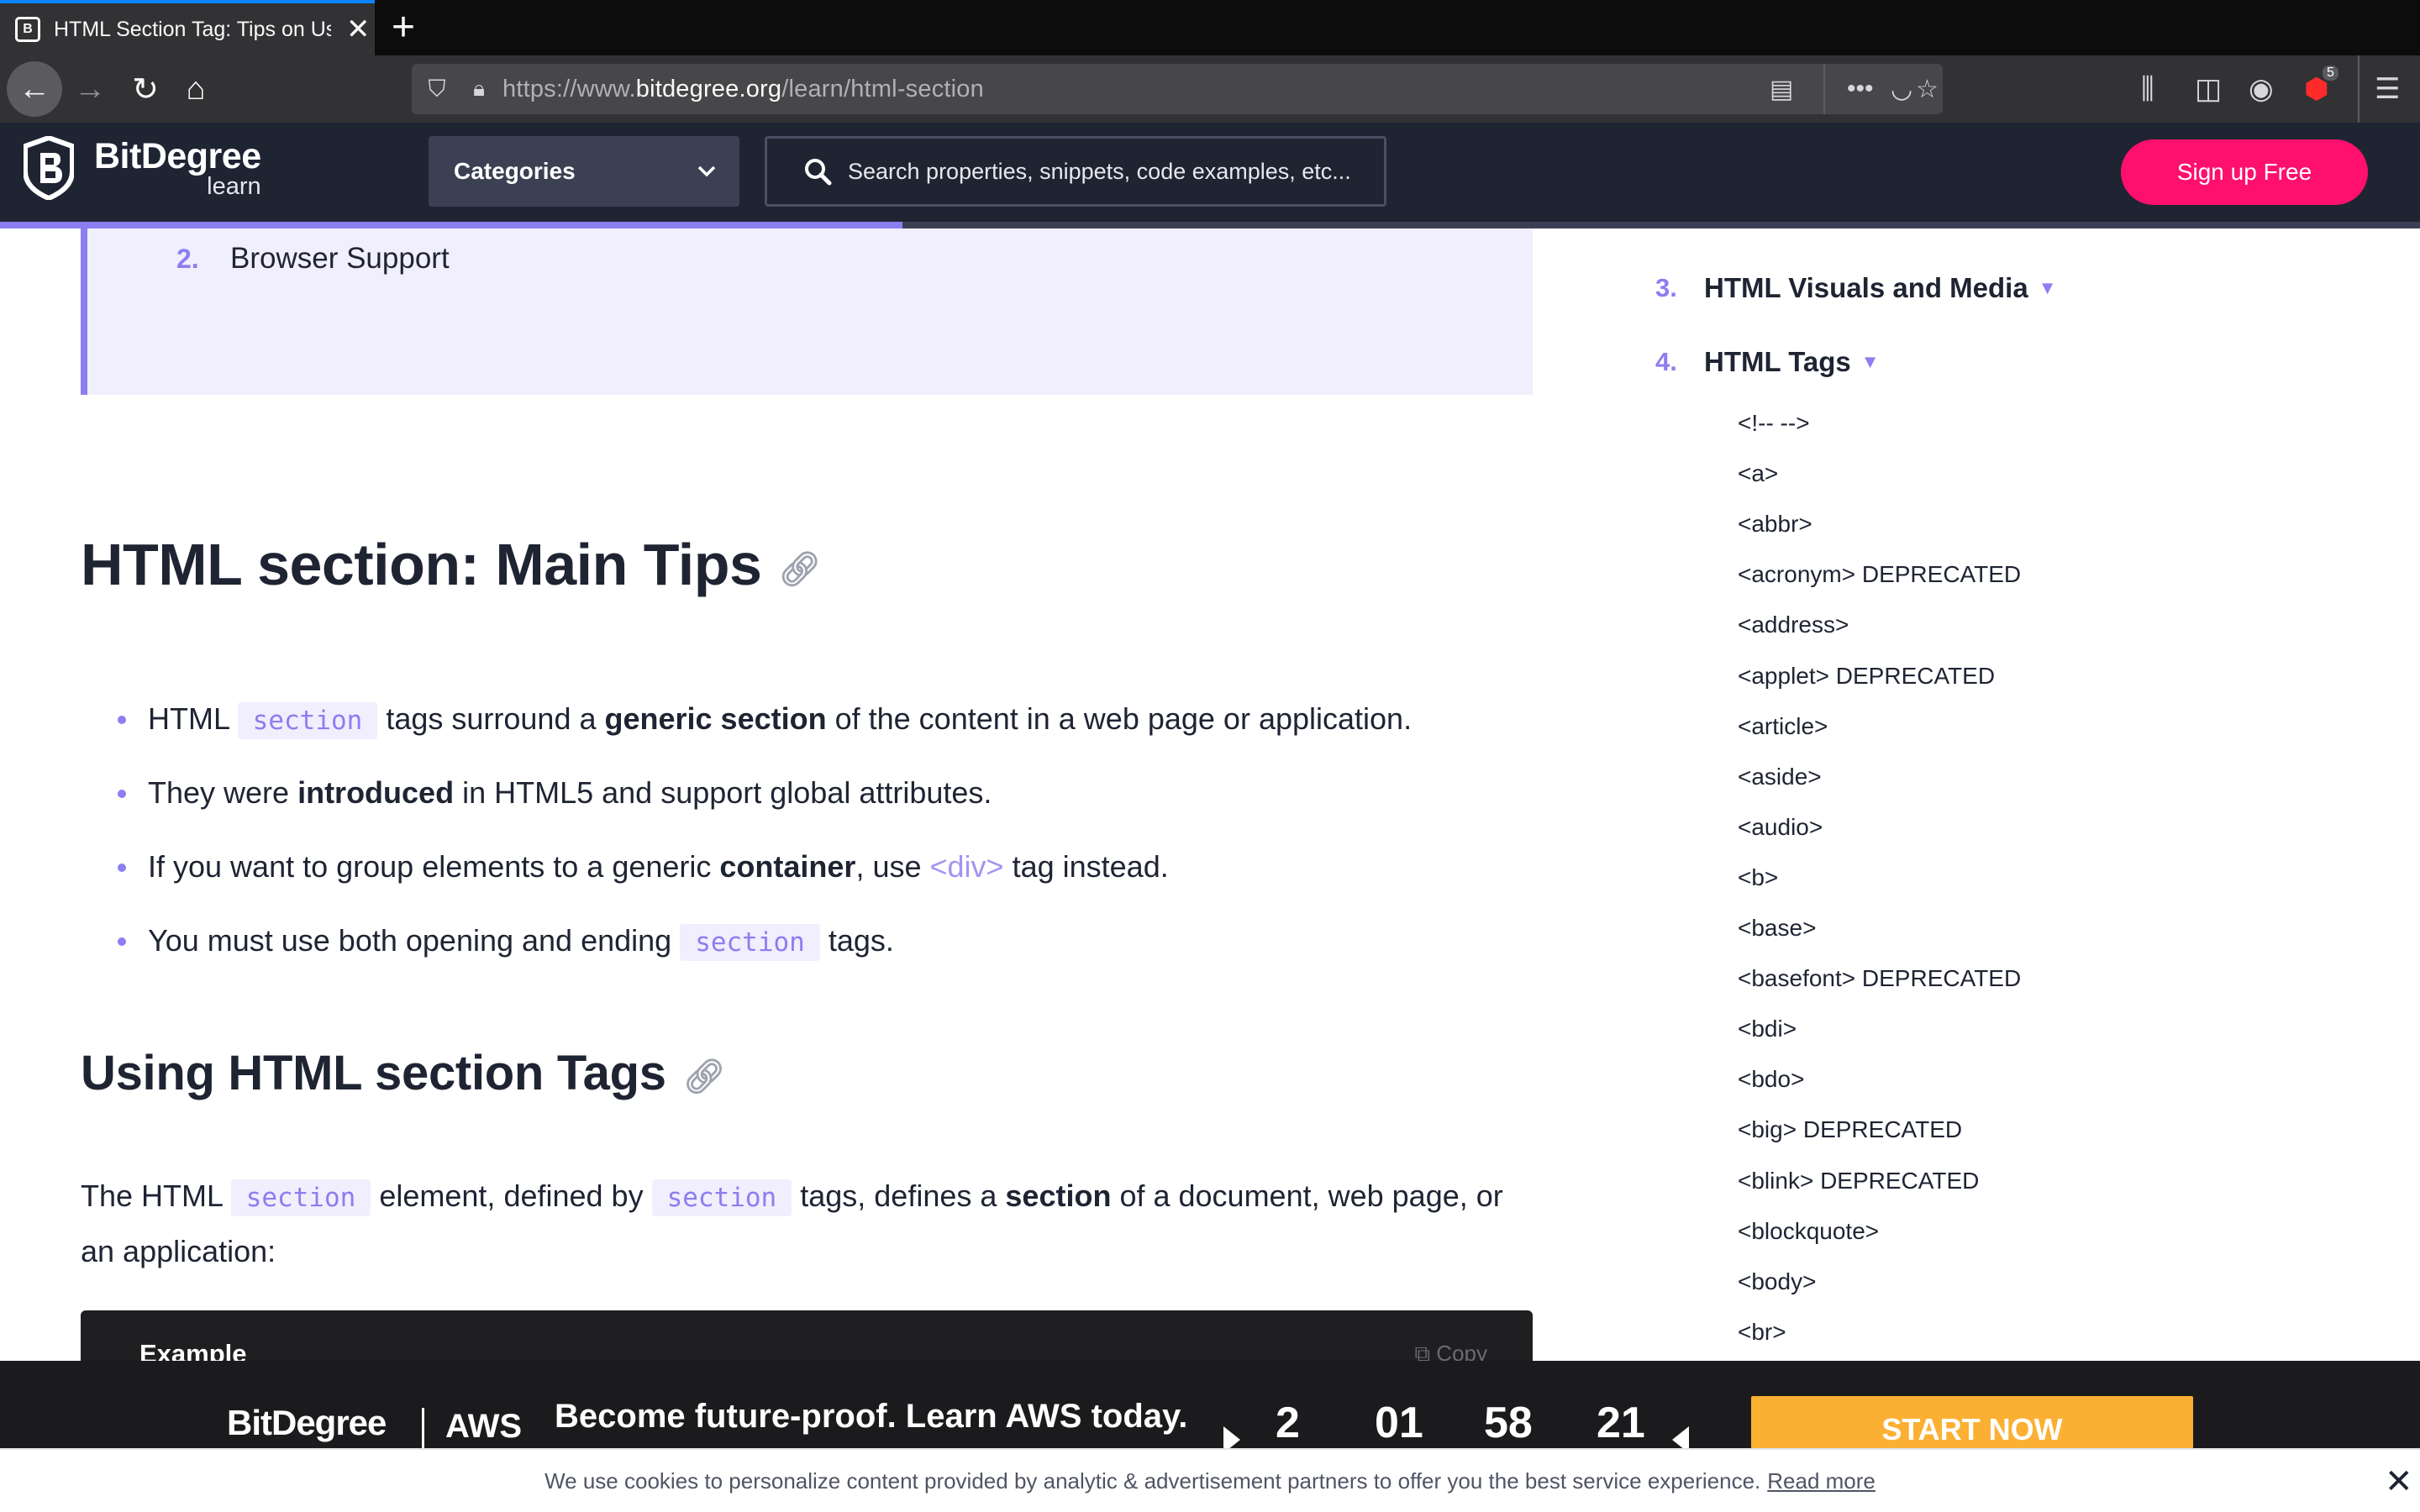  Describe the element at coordinates (817, 171) in the screenshot. I see `search-icon` at that location.